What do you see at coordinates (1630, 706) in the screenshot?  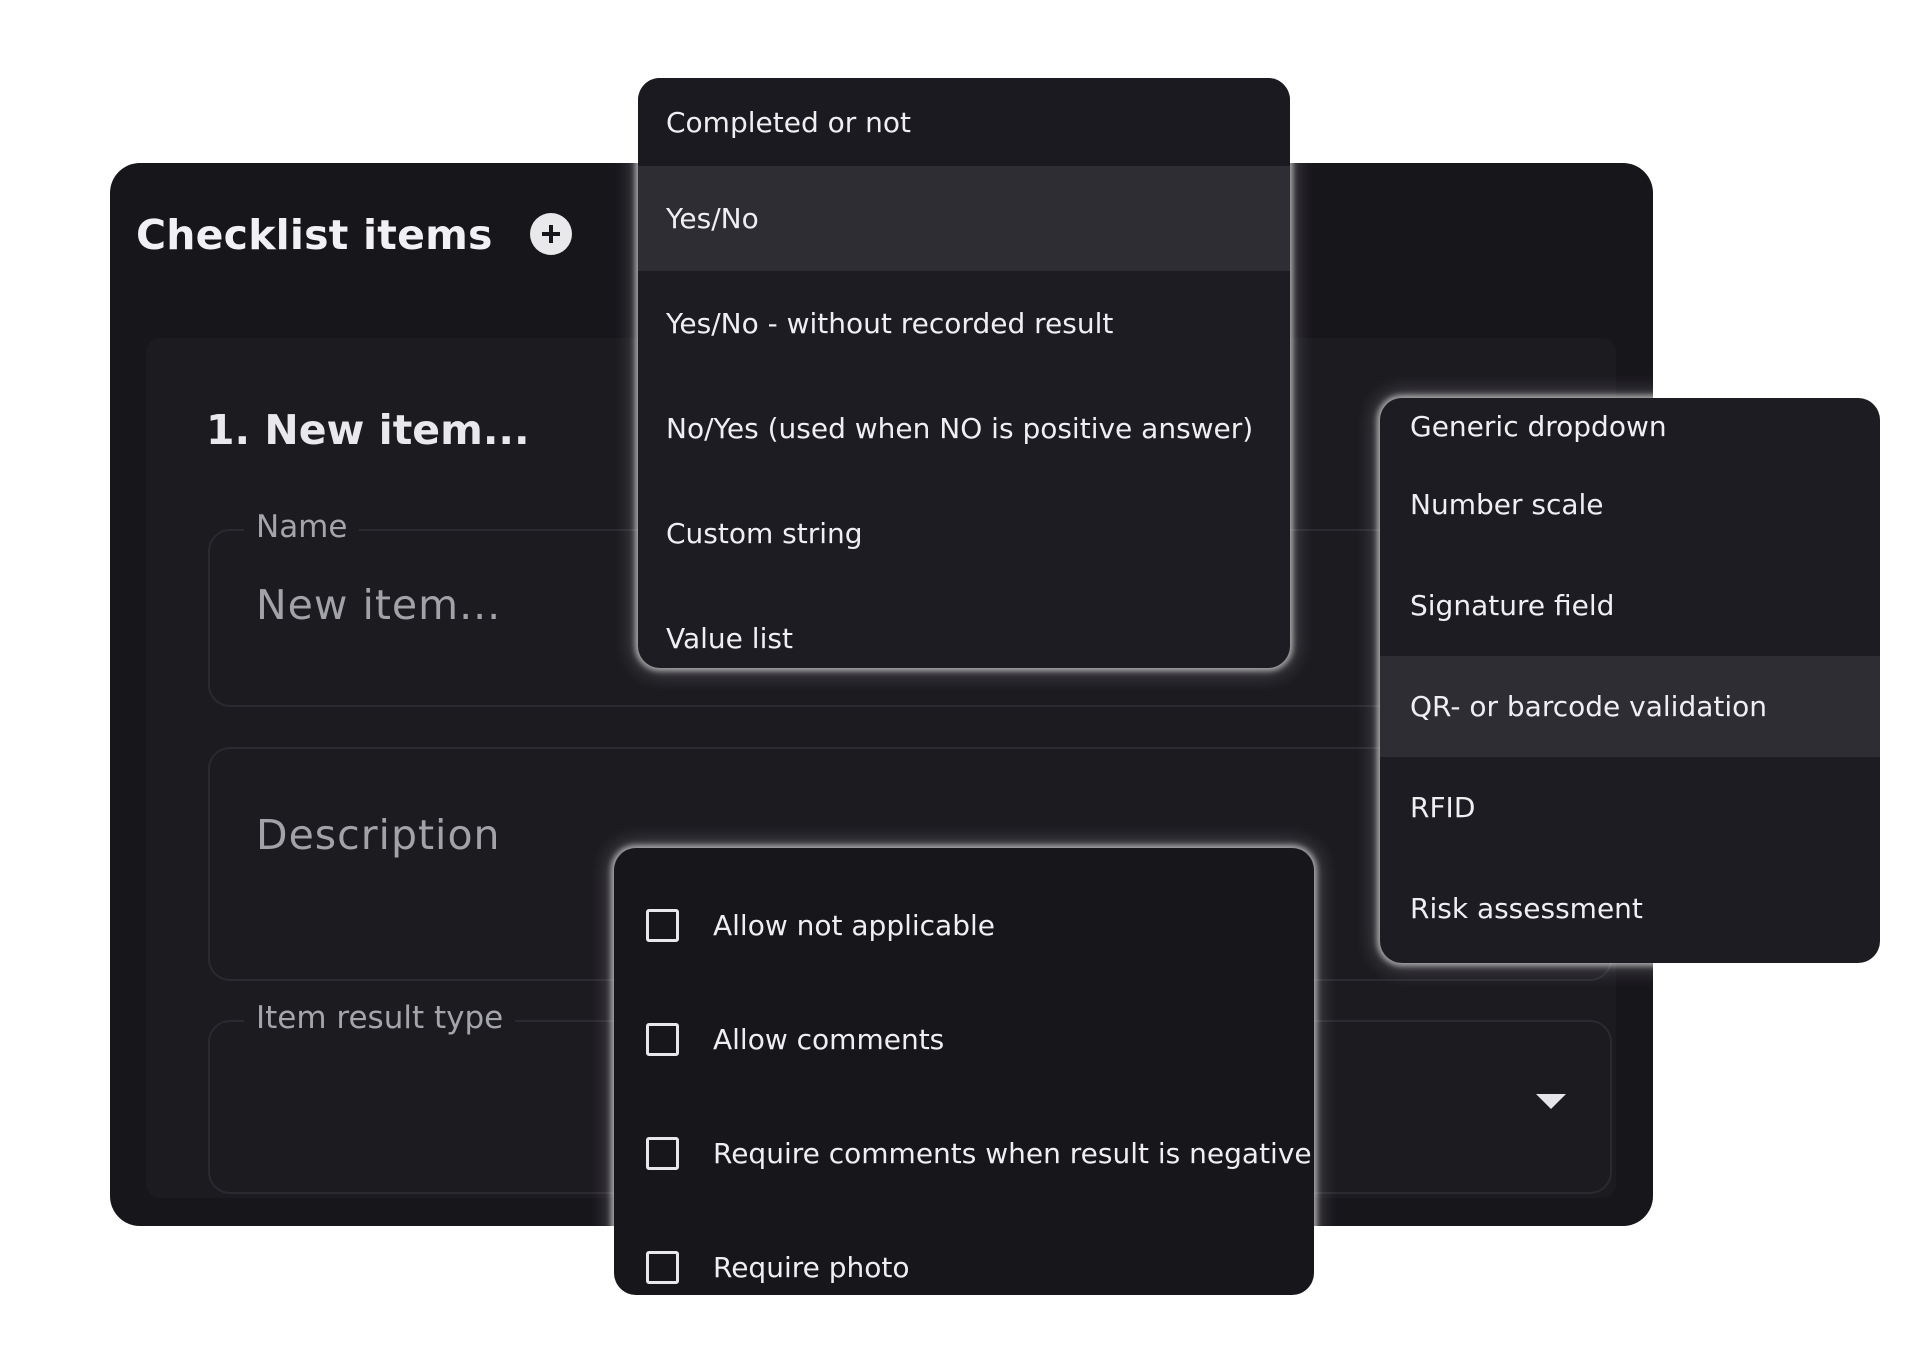 I see `menu-option-highlighted: QR- or barcode validation` at bounding box center [1630, 706].